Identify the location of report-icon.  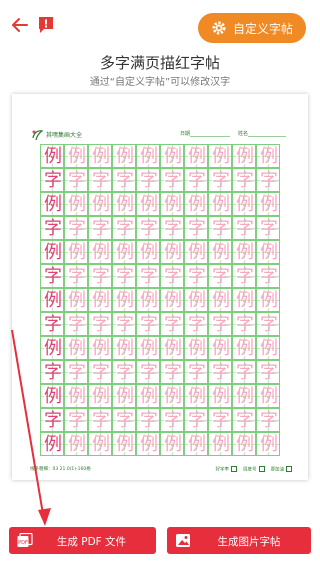
(46, 25).